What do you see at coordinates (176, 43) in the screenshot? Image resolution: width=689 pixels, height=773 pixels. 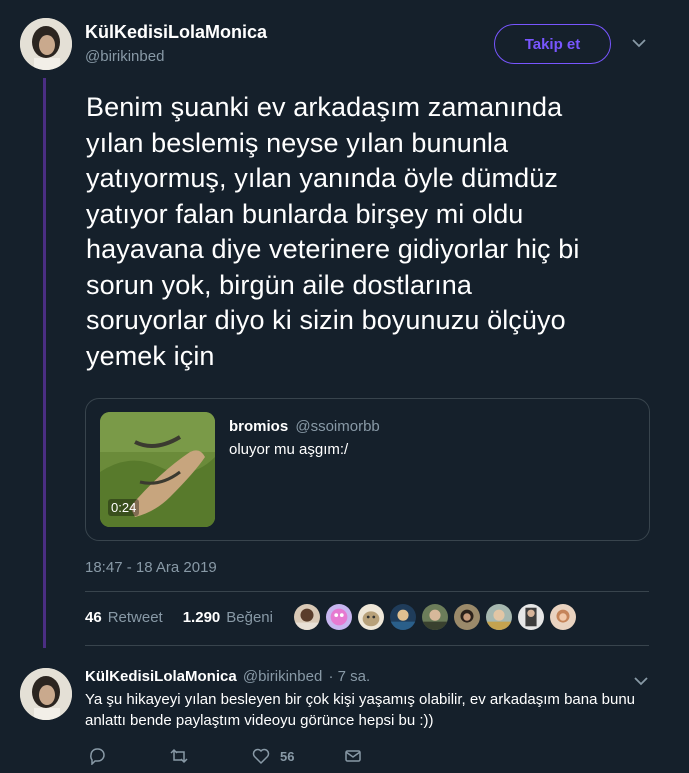 I see `author-block: KülKedisiLolaMonica @birikinbed` at bounding box center [176, 43].